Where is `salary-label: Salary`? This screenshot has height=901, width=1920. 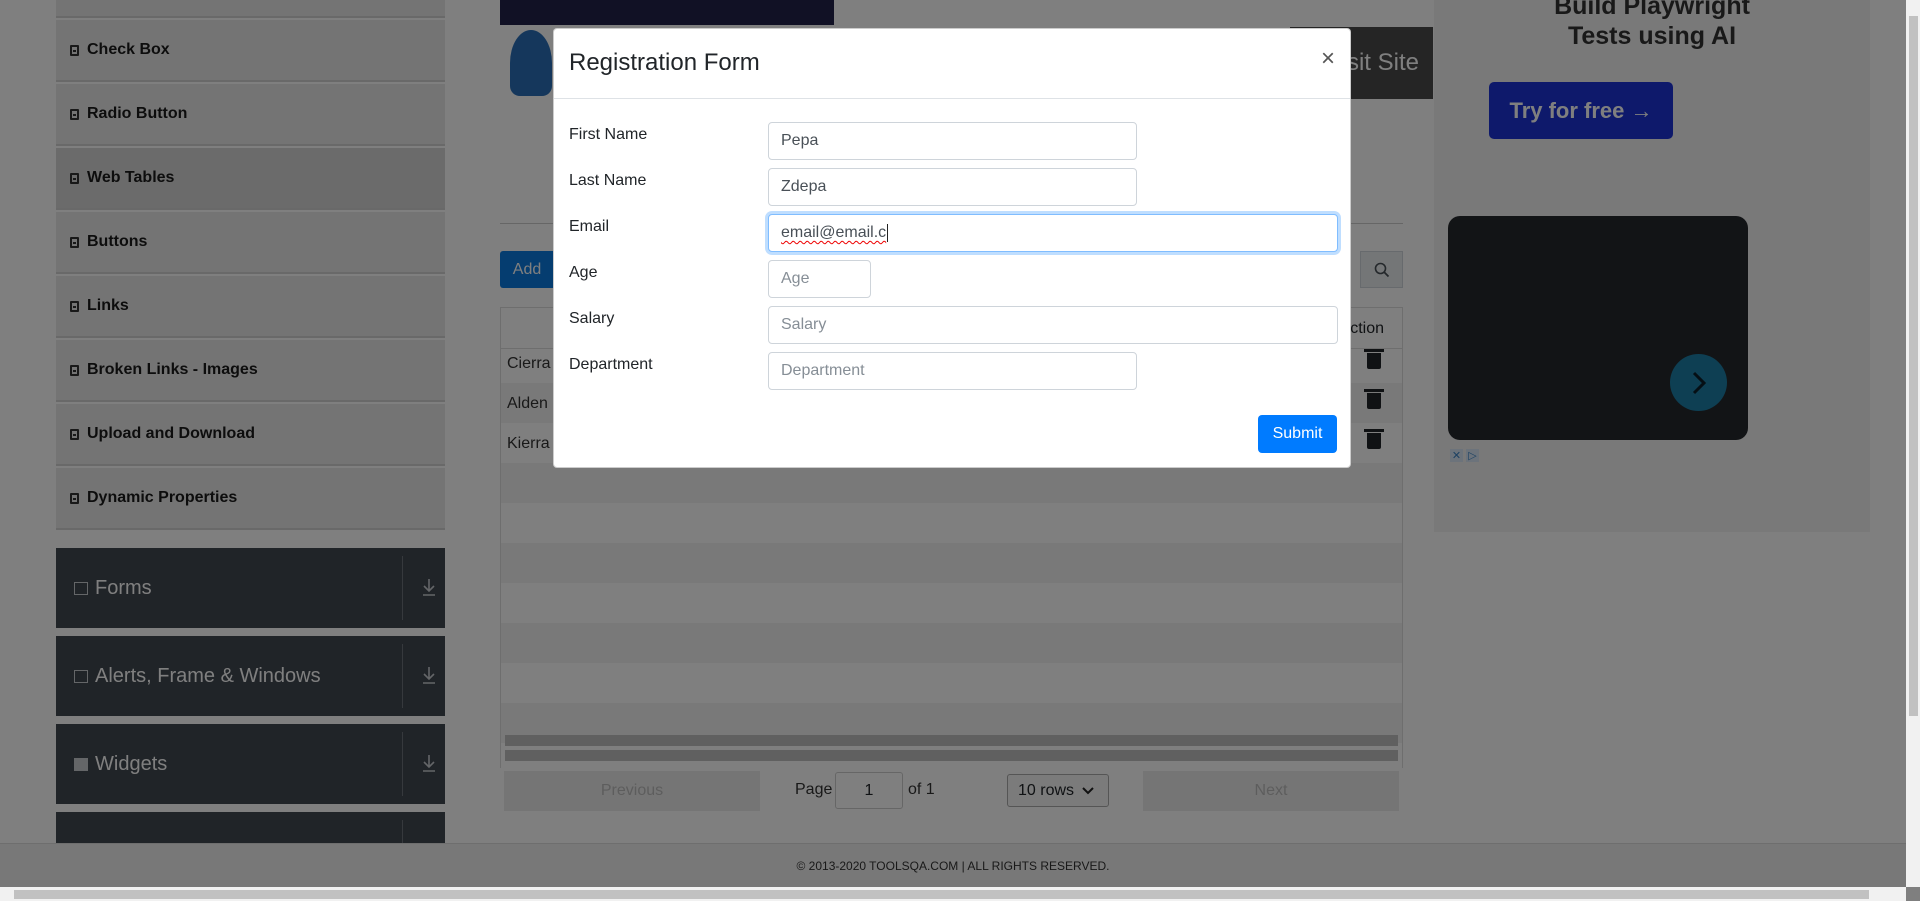 salary-label: Salary is located at coordinates (592, 318).